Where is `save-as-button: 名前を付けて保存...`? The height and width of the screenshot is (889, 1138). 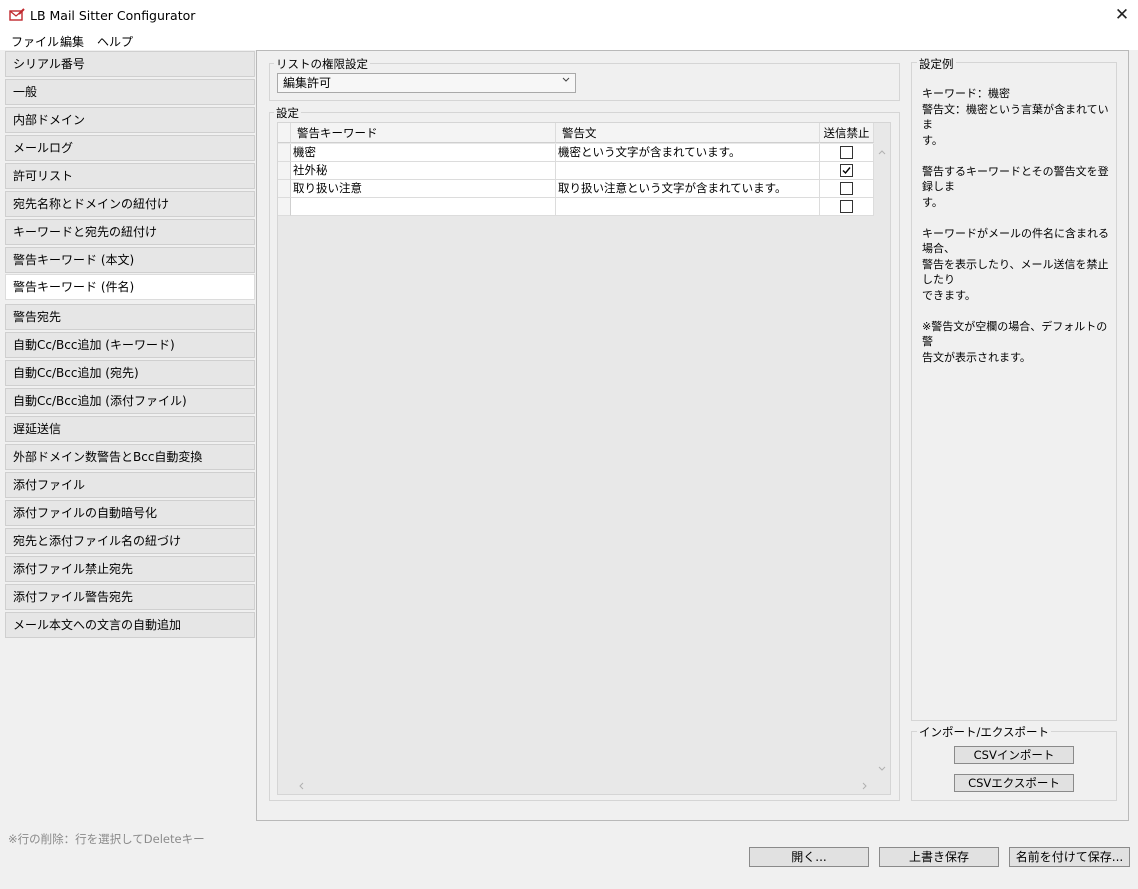
save-as-button: 名前を付けて保存... is located at coordinates (1069, 857).